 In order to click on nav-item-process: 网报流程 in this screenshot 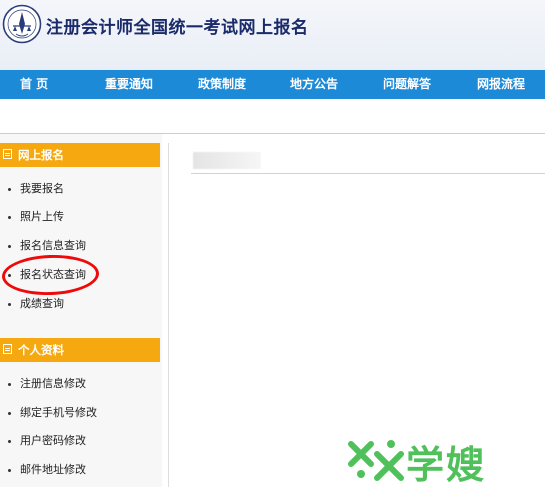, I will do `click(501, 84)`.